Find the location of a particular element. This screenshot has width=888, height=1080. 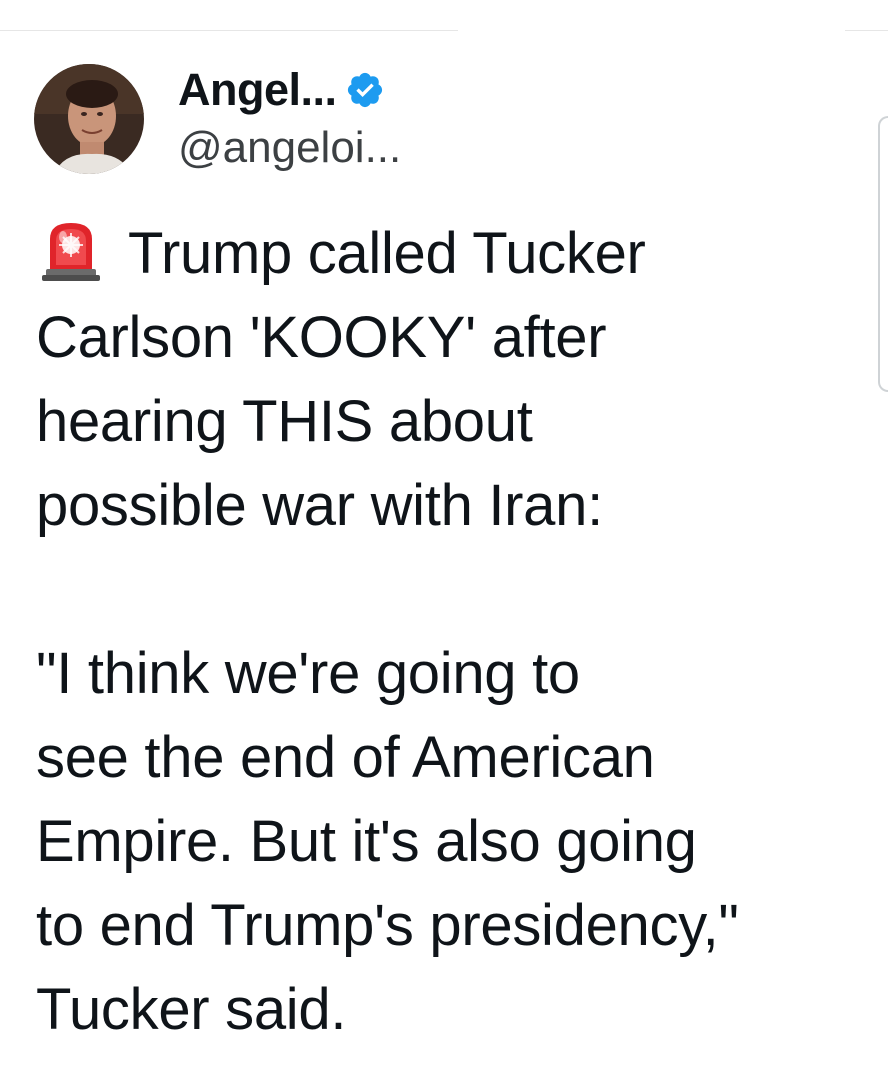

avatar-photo is located at coordinates (89, 119).